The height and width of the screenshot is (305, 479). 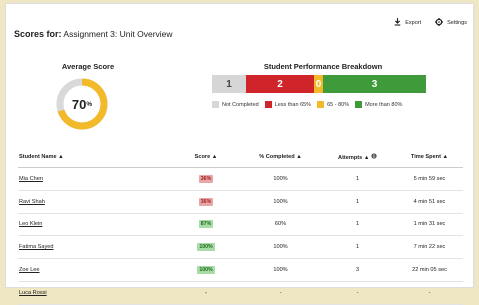 I want to click on time-spent-cell: 1 min 31 sec, so click(x=429, y=225).